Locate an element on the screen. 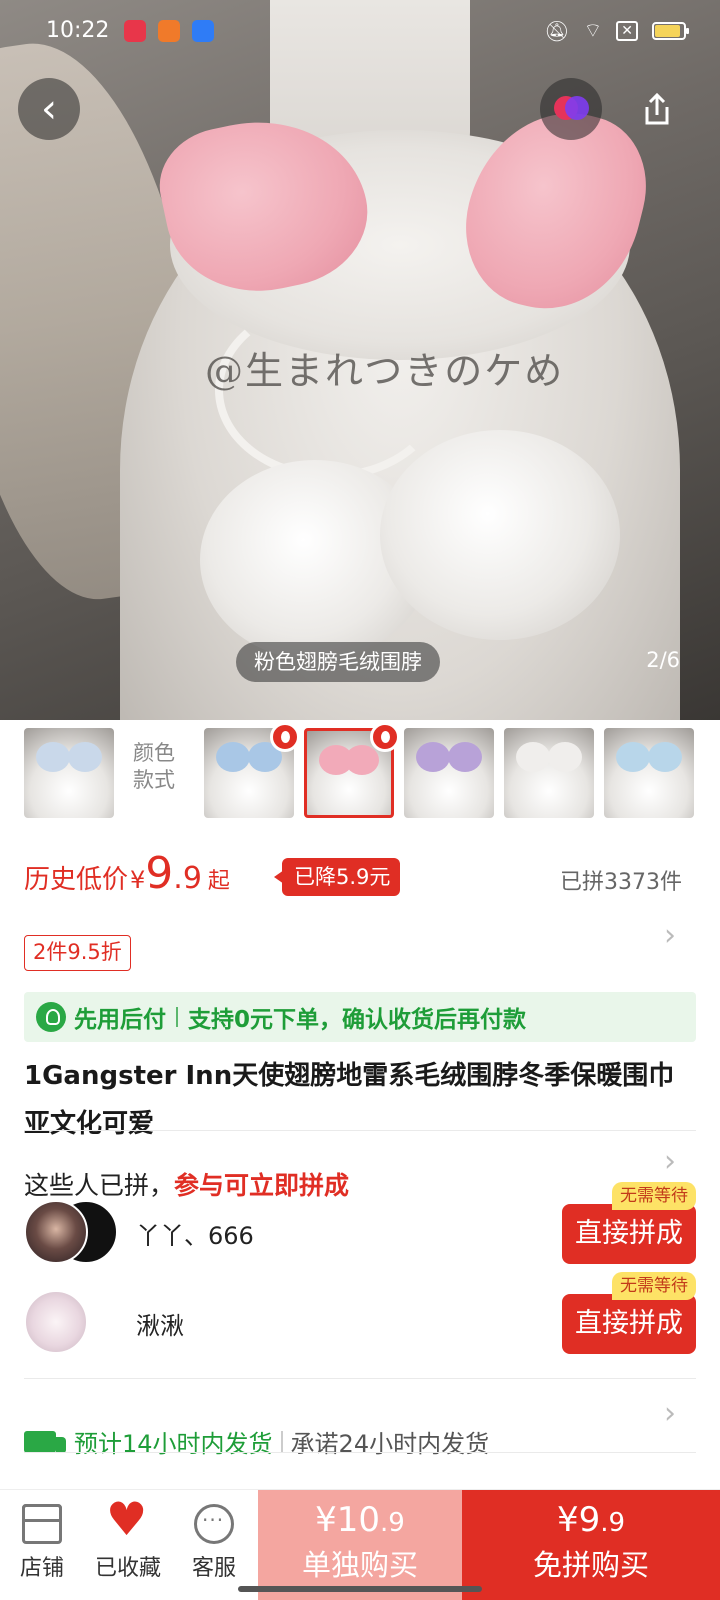  price-row: 历史低价 ¥ 9 .9 起 is located at coordinates (127, 878).